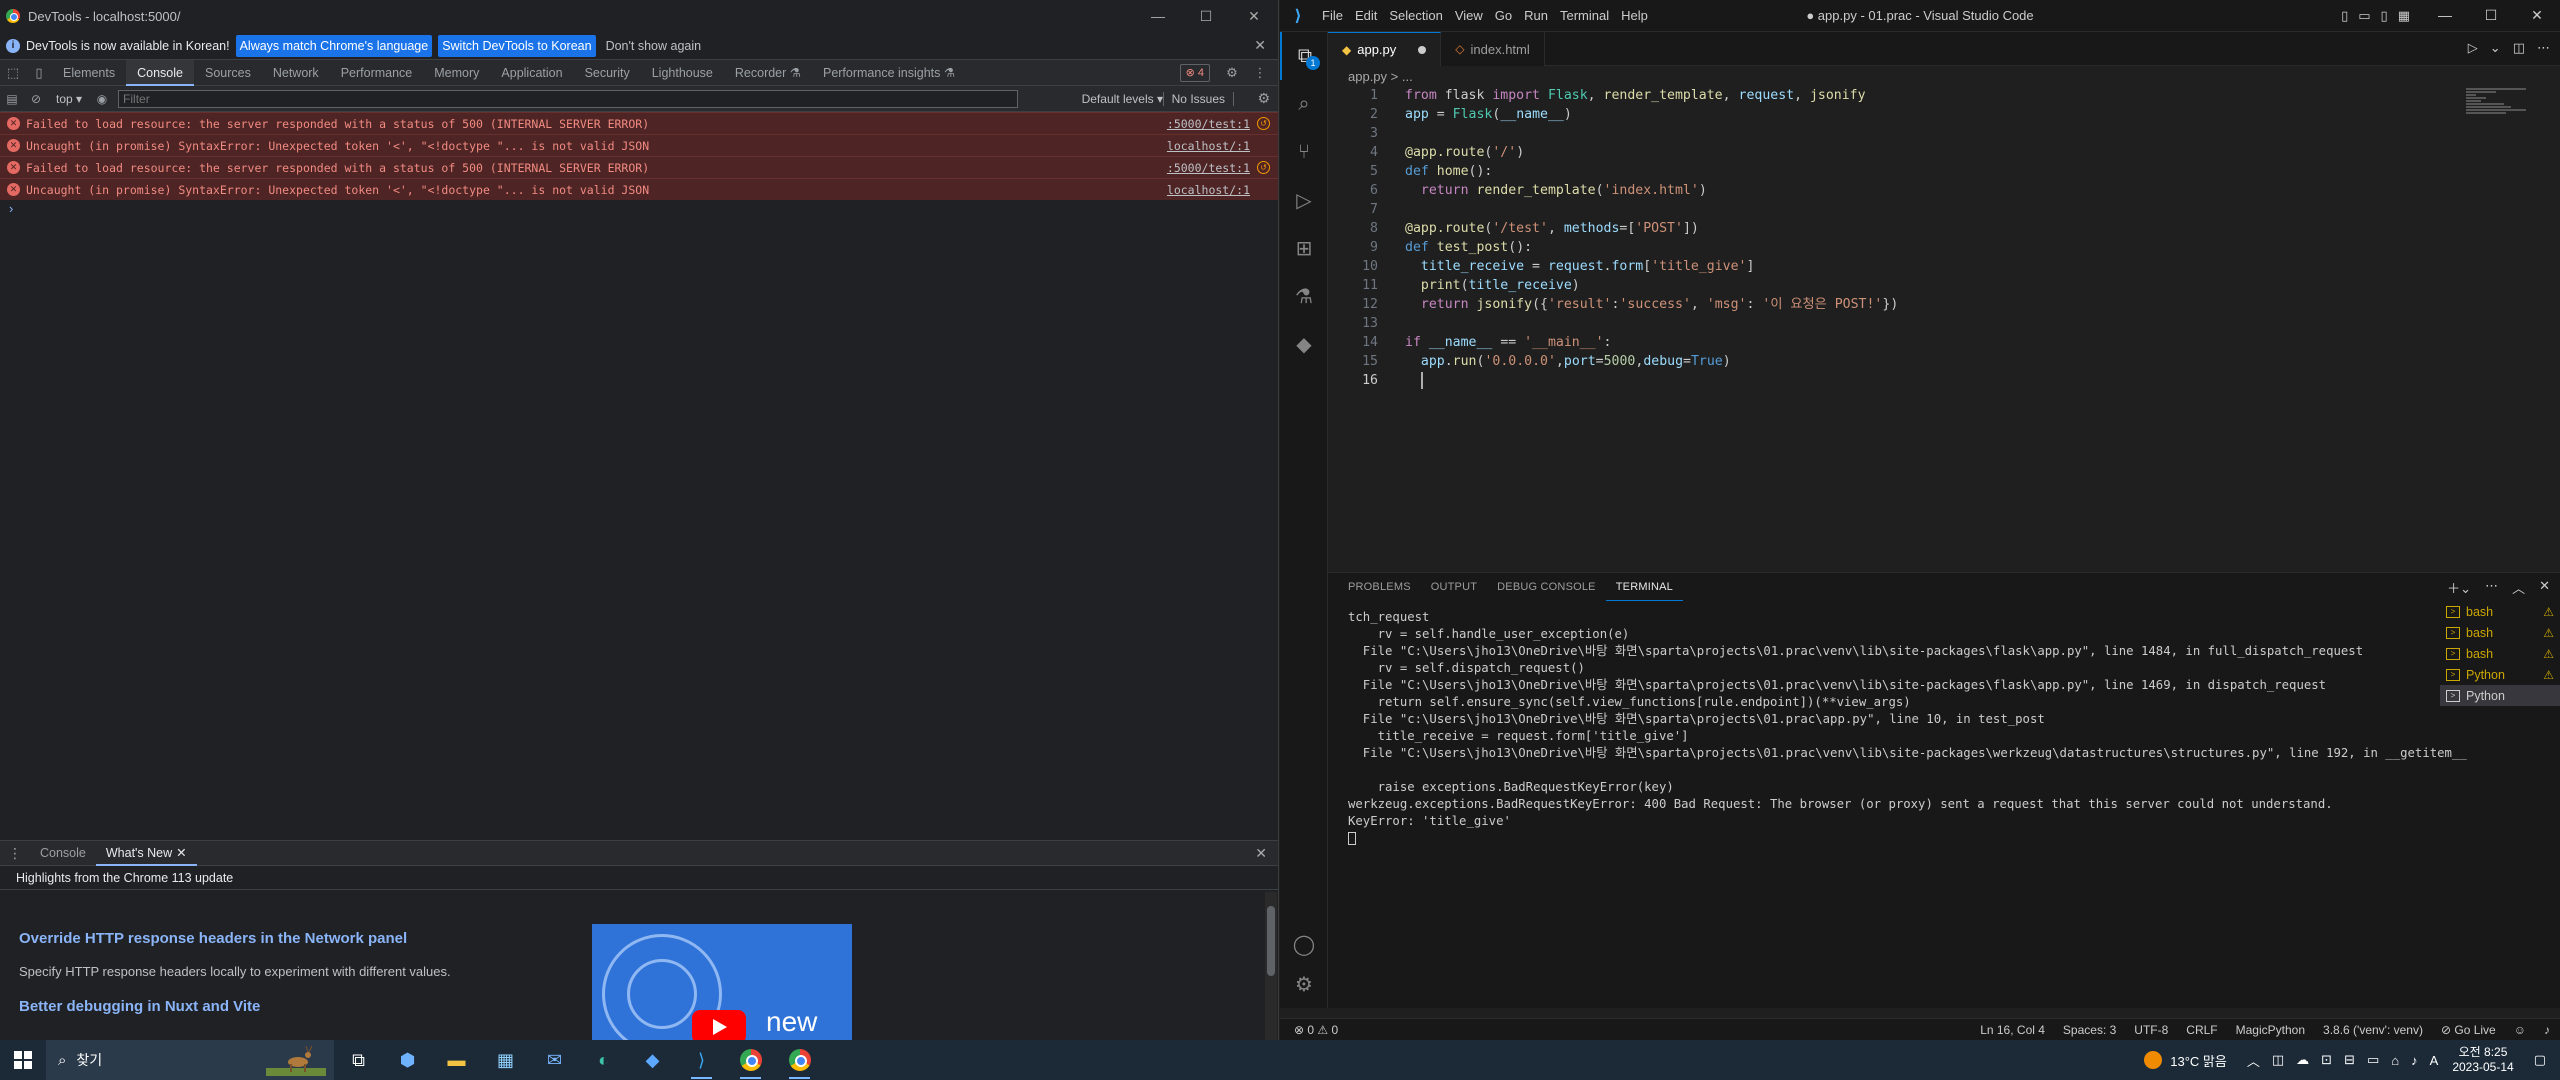  Describe the element at coordinates (1304, 56) in the screenshot. I see `explorer-icon: ⧉ 1` at that location.